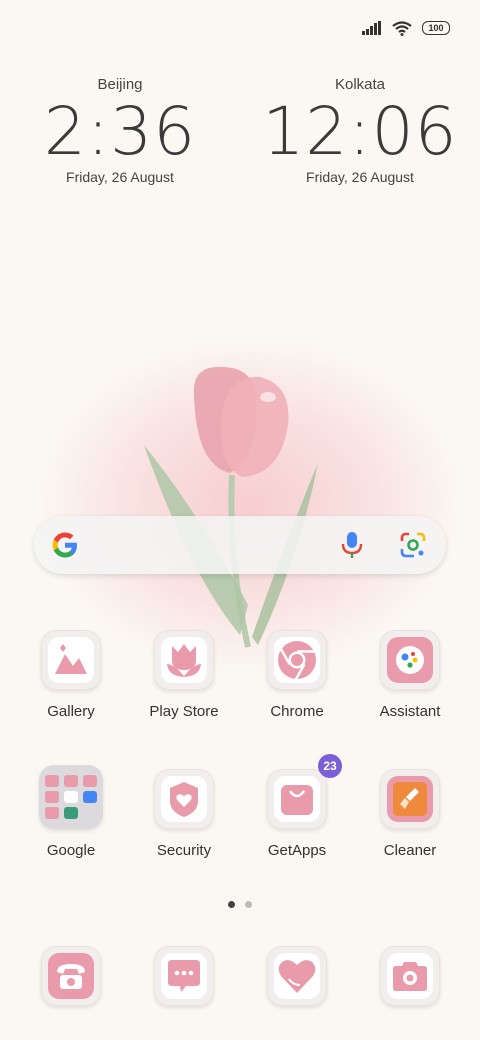 The image size is (480, 1040). I want to click on google-folder-icon, so click(71, 797).